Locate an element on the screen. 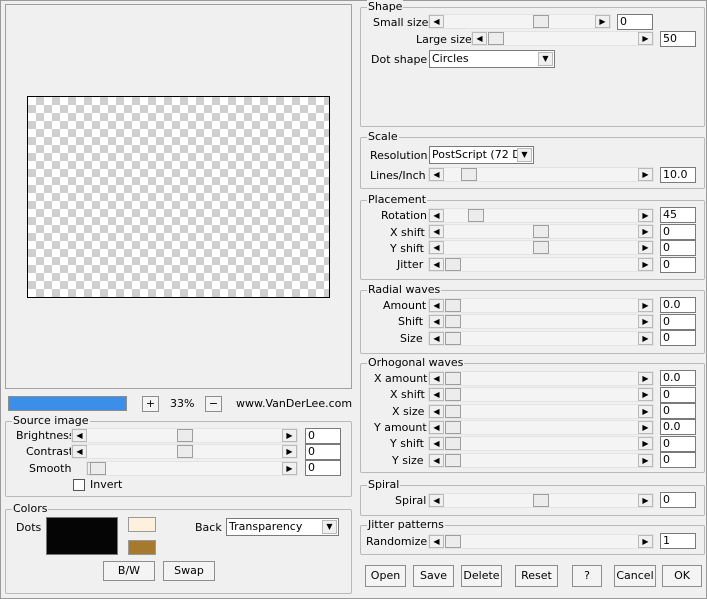  y-size-slider: ◀ ▶ is located at coordinates (541, 460).